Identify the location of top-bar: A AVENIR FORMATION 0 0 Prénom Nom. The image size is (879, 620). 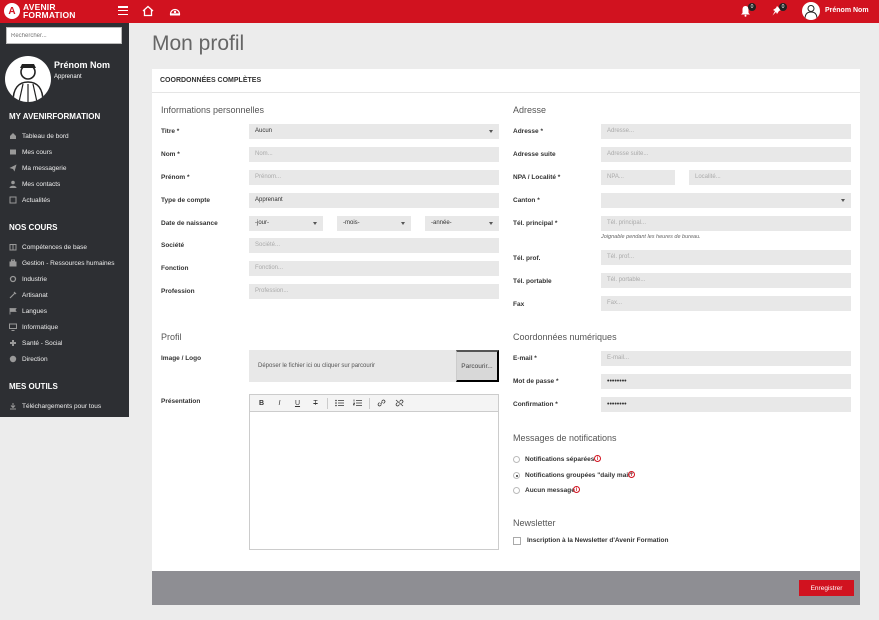
(439, 11).